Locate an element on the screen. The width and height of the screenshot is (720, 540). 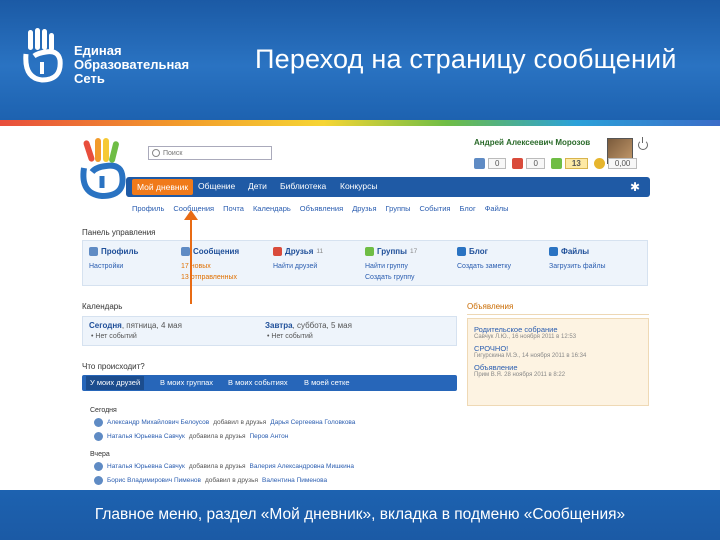
counter-coins: 0,00 is located at coordinates (615, 163).